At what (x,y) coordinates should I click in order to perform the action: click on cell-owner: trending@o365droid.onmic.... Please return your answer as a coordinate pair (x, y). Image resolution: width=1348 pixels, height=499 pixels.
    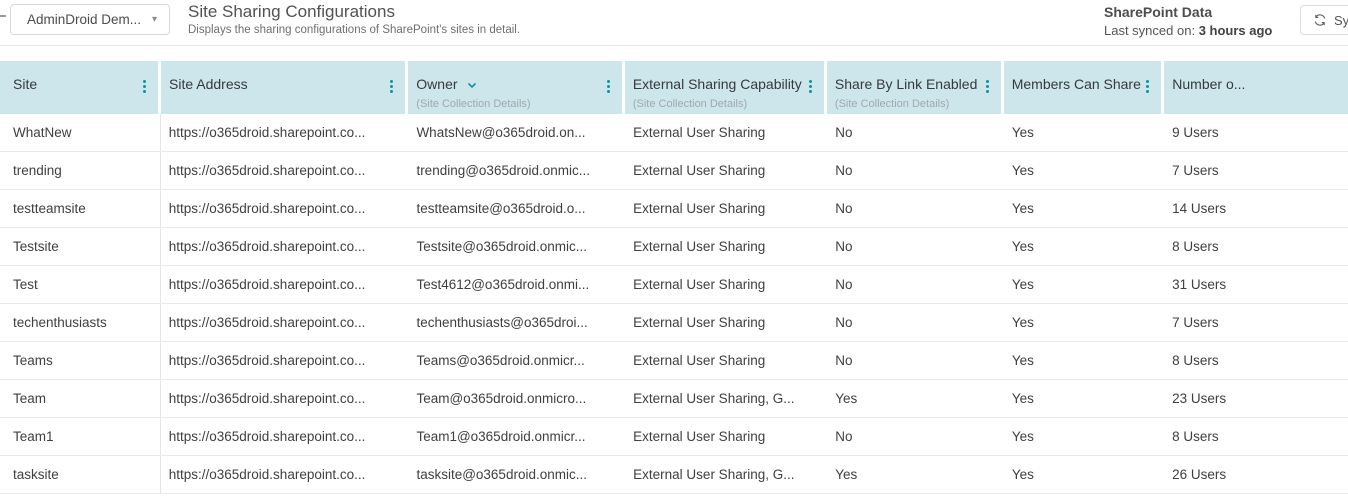
    Looking at the image, I should click on (503, 170).